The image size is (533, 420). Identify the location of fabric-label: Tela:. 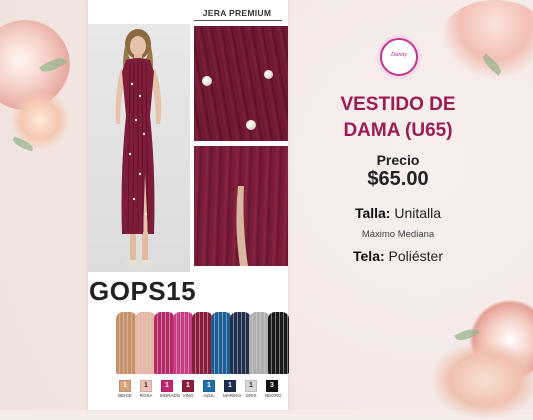
(369, 256).